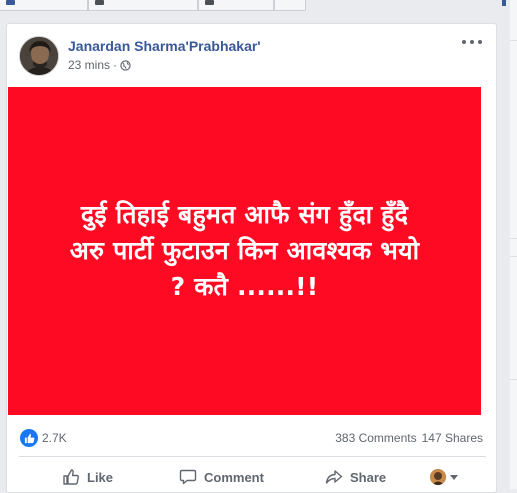  I want to click on post-text-line: अरु पार्टी फुटाउन किन आवश्यक भयो, so click(244, 250).